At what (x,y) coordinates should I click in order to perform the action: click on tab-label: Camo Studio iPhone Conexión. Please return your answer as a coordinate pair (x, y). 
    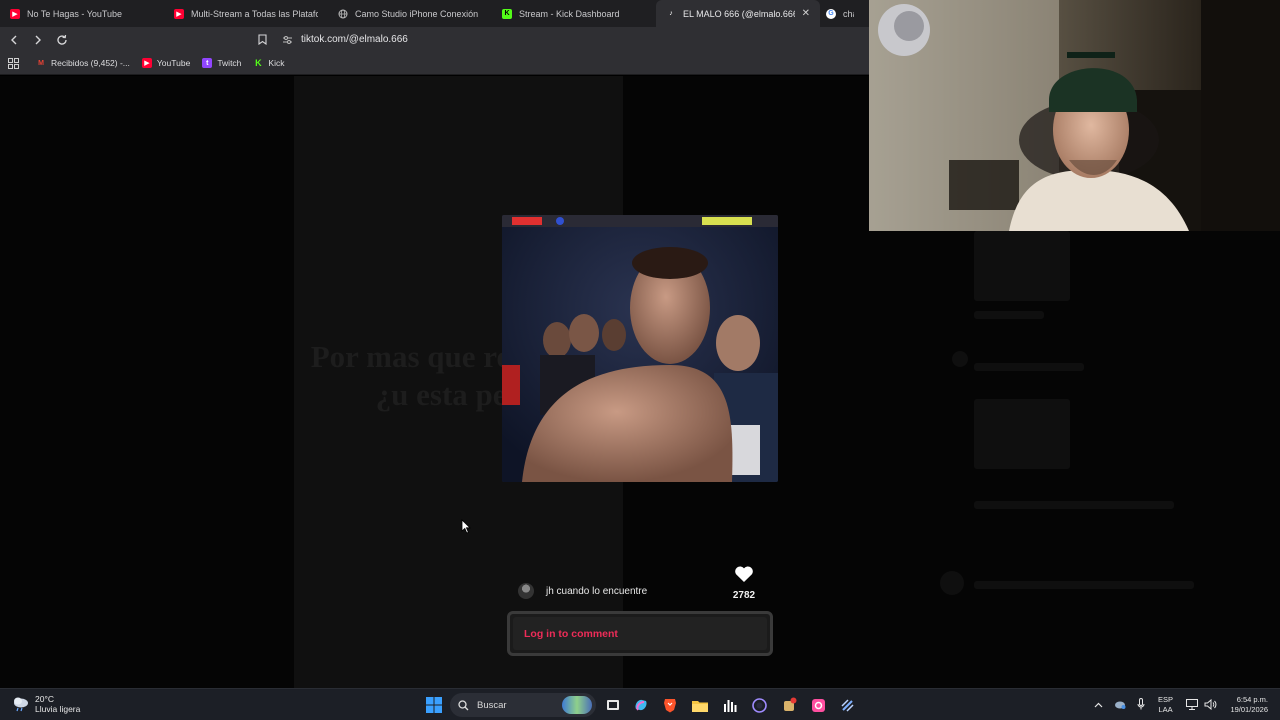
    Looking at the image, I should click on (417, 13).